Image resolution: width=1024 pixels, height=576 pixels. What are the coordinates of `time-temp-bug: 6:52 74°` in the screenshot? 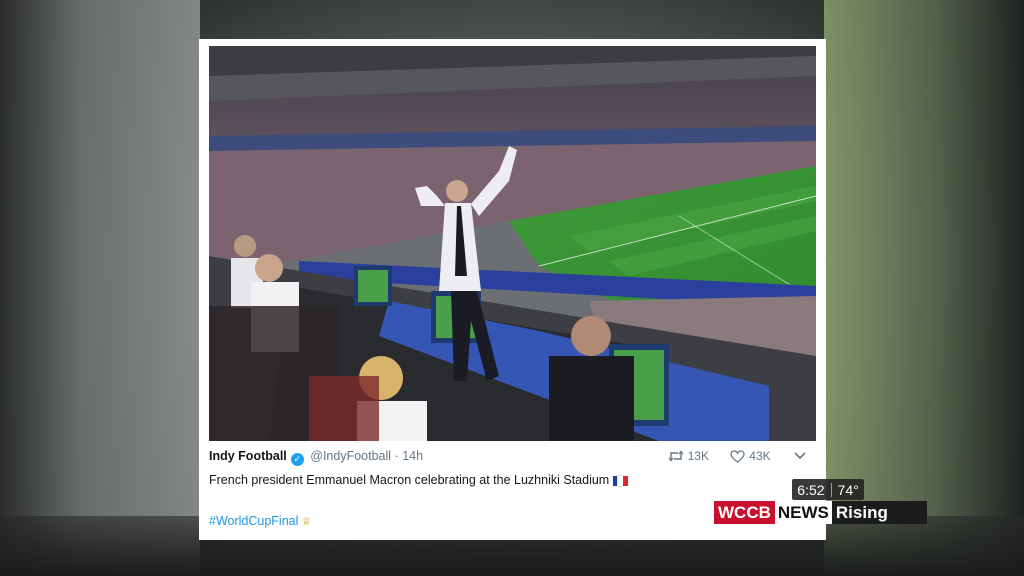 It's located at (828, 489).